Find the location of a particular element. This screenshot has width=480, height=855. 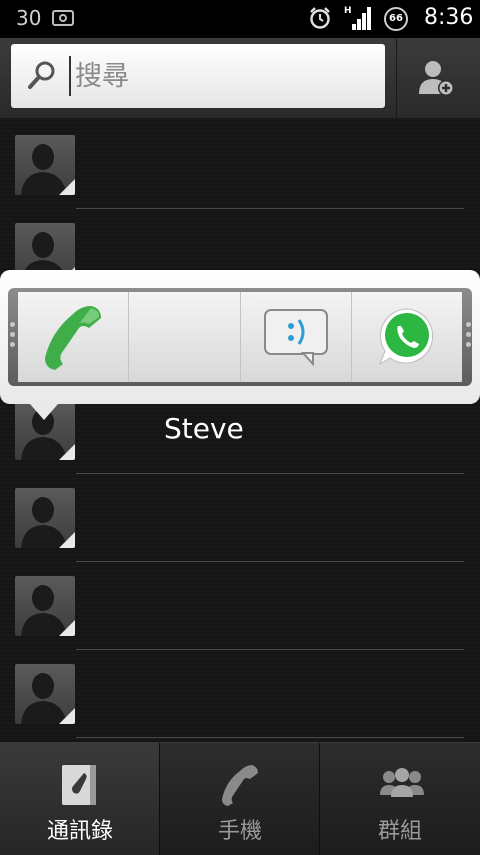

contacts-book-icon is located at coordinates (79, 785).